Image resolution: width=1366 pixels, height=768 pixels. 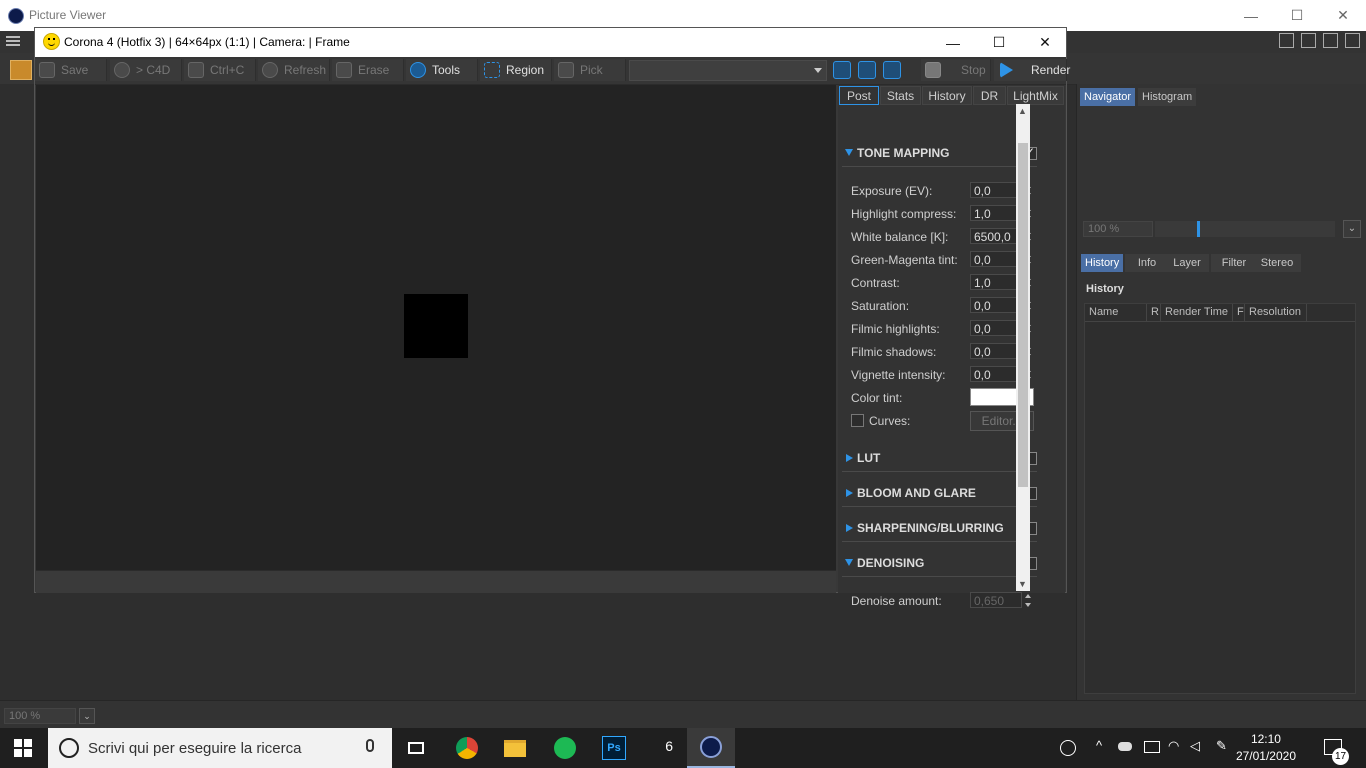 What do you see at coordinates (220, 748) in the screenshot?
I see `taskbar-search-box: Scrivi qui per eseguire la ricerca` at bounding box center [220, 748].